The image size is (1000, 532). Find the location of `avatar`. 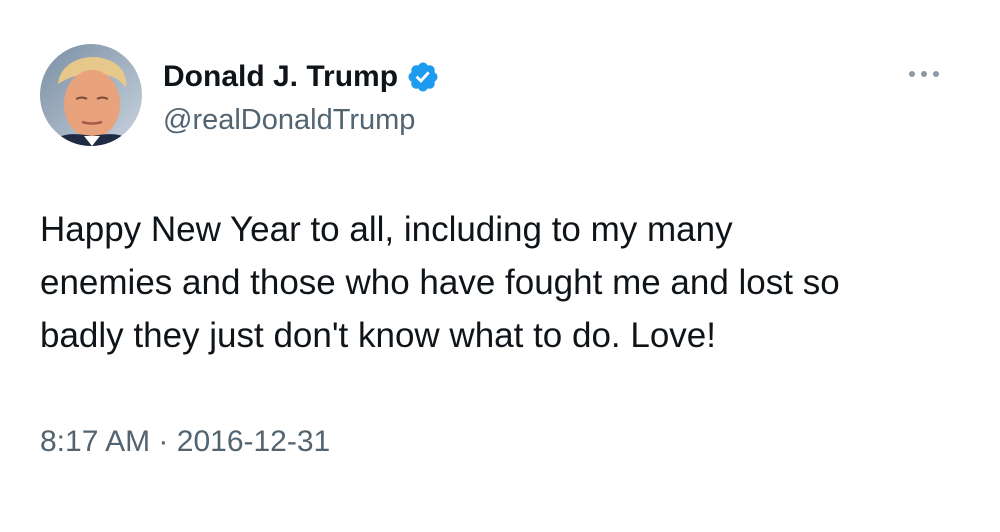

avatar is located at coordinates (91, 95).